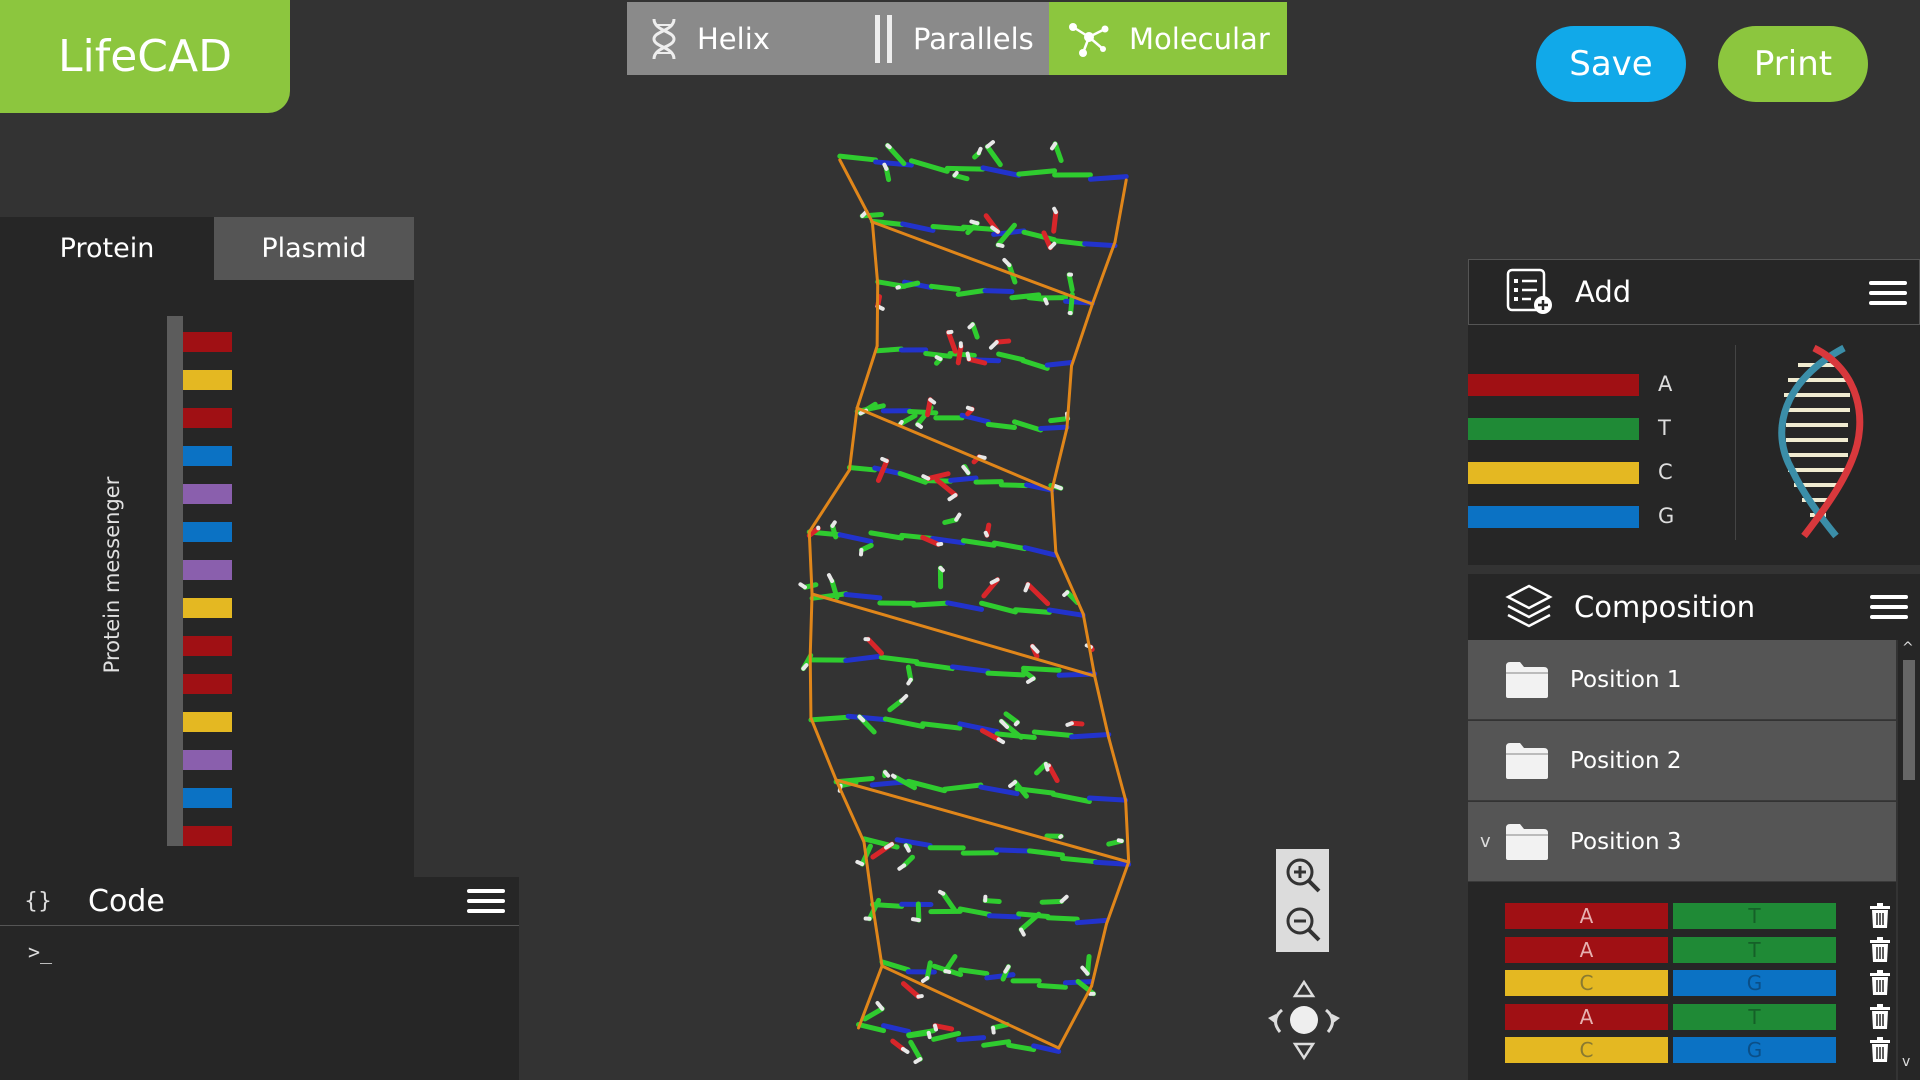 This screenshot has width=1920, height=1080. I want to click on code-console, so click(259, 1003).